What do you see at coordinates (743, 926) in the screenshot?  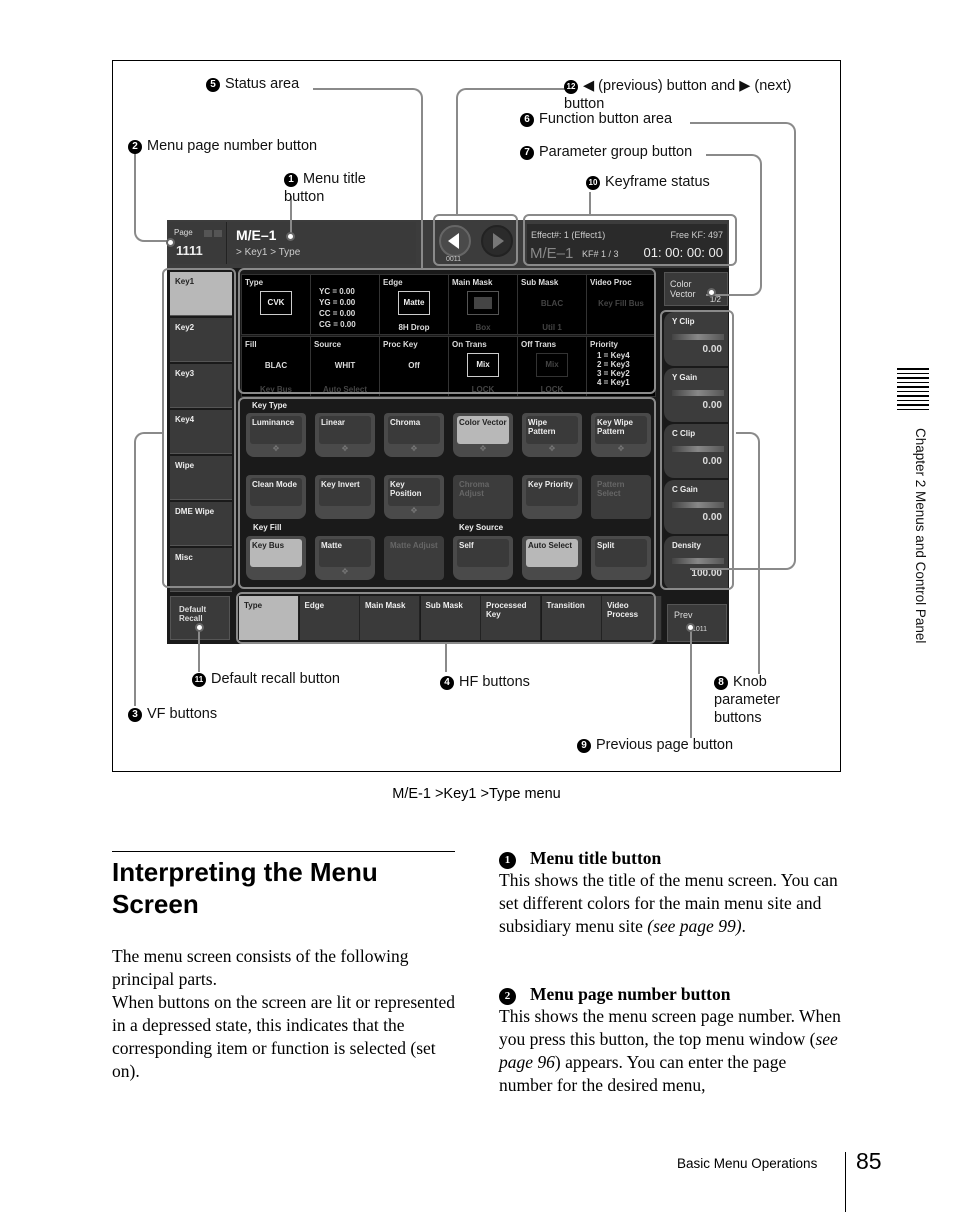 I see `item-text: .` at bounding box center [743, 926].